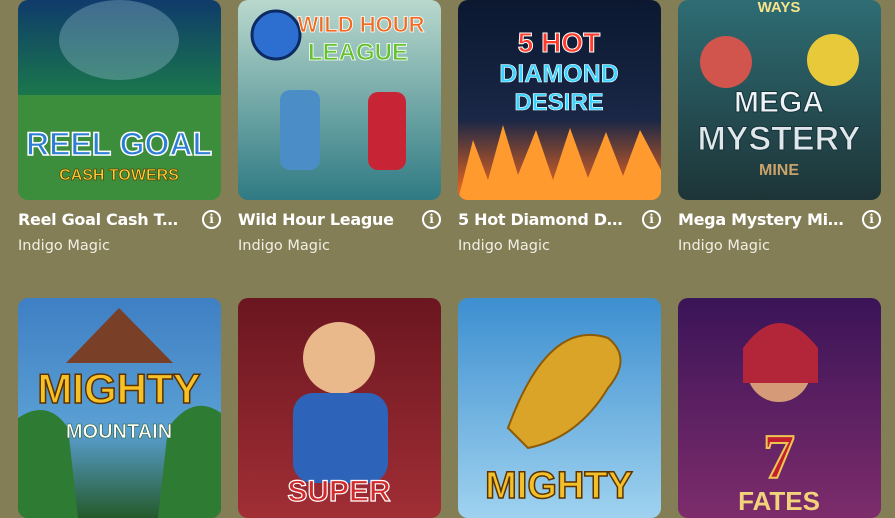 Image resolution: width=895 pixels, height=518 pixels. I want to click on game-thumbnail: WILD HOUR LEAGUE, so click(339, 100).